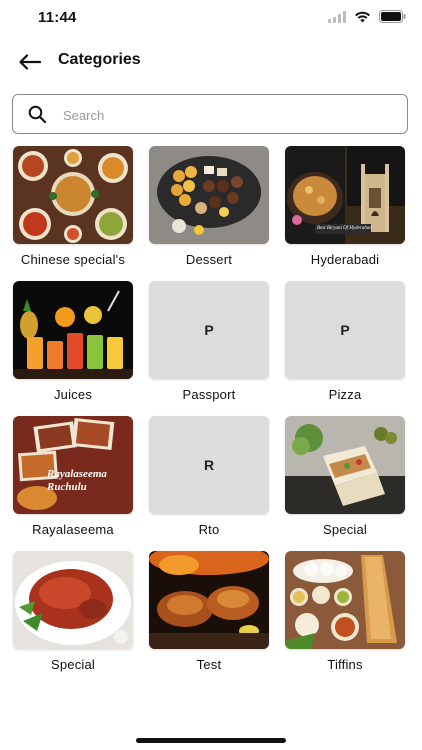 The image size is (422, 750). What do you see at coordinates (73, 330) in the screenshot?
I see `juices-image` at bounding box center [73, 330].